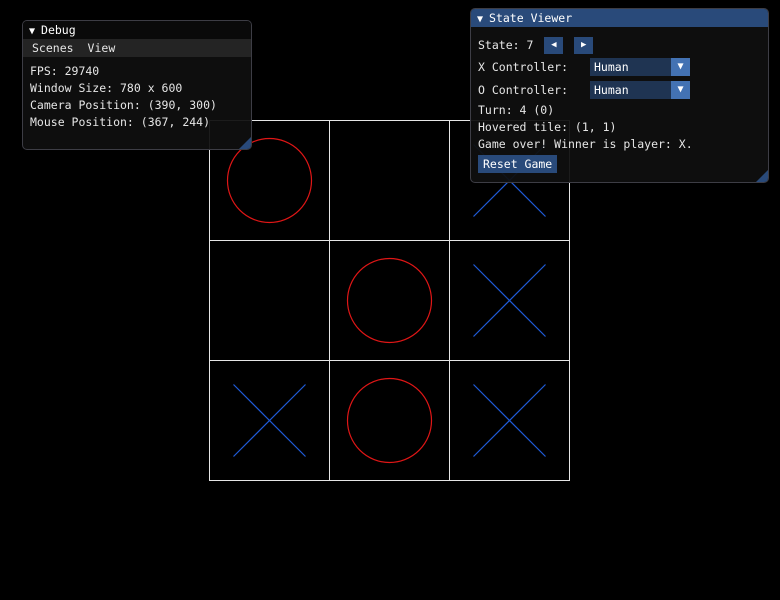 This screenshot has height=600, width=780. I want to click on camera-position-readout: Camera Position: (390, 300), so click(123, 105).